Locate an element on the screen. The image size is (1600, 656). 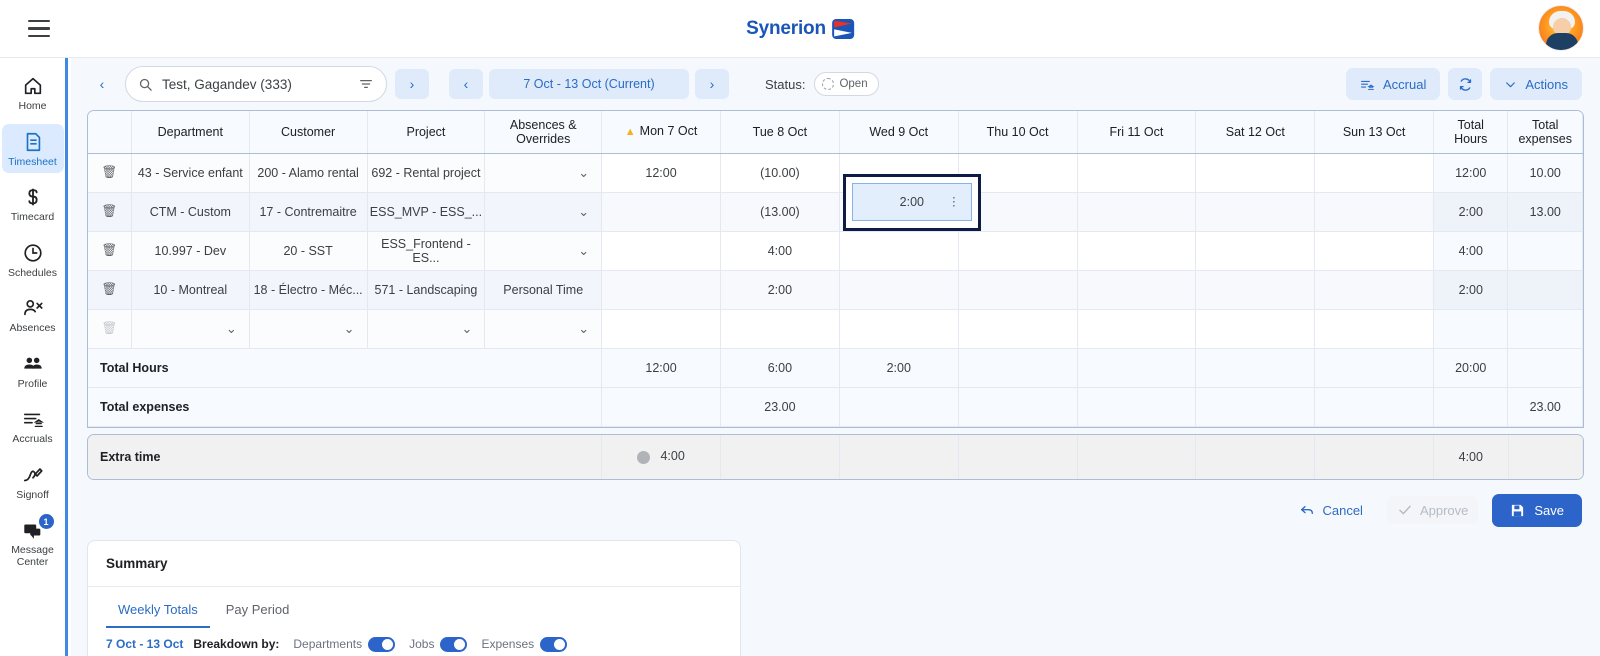
cell-absences: Personal Time is located at coordinates (543, 290).